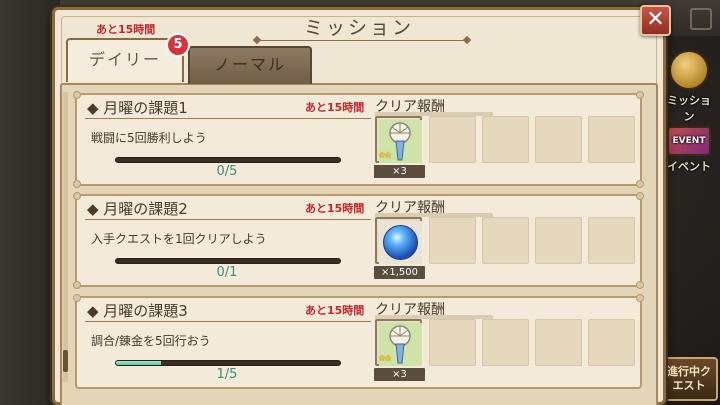 This screenshot has width=720, height=405. I want to click on sidebar-event: EVENT イベント, so click(689, 150).